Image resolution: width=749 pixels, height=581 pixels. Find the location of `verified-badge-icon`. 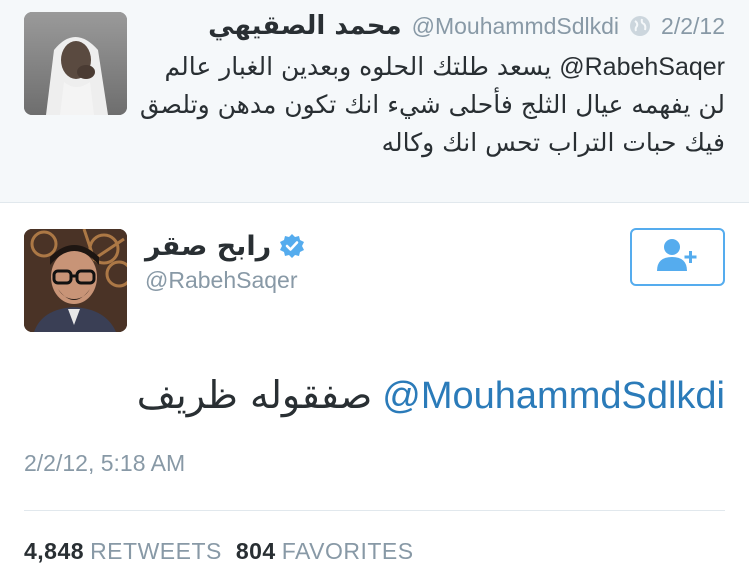

verified-badge-icon is located at coordinates (292, 246).